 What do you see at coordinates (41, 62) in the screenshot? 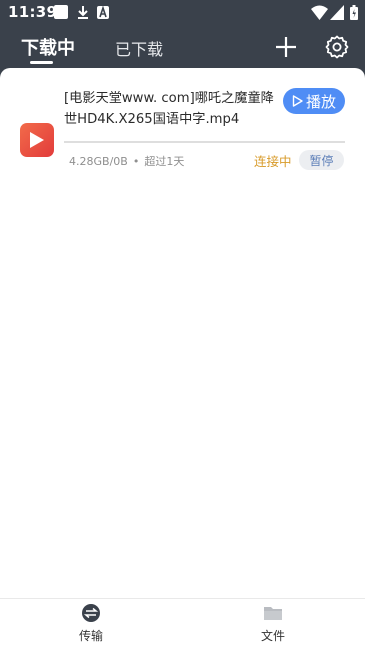
I see `active-tab-indicator` at bounding box center [41, 62].